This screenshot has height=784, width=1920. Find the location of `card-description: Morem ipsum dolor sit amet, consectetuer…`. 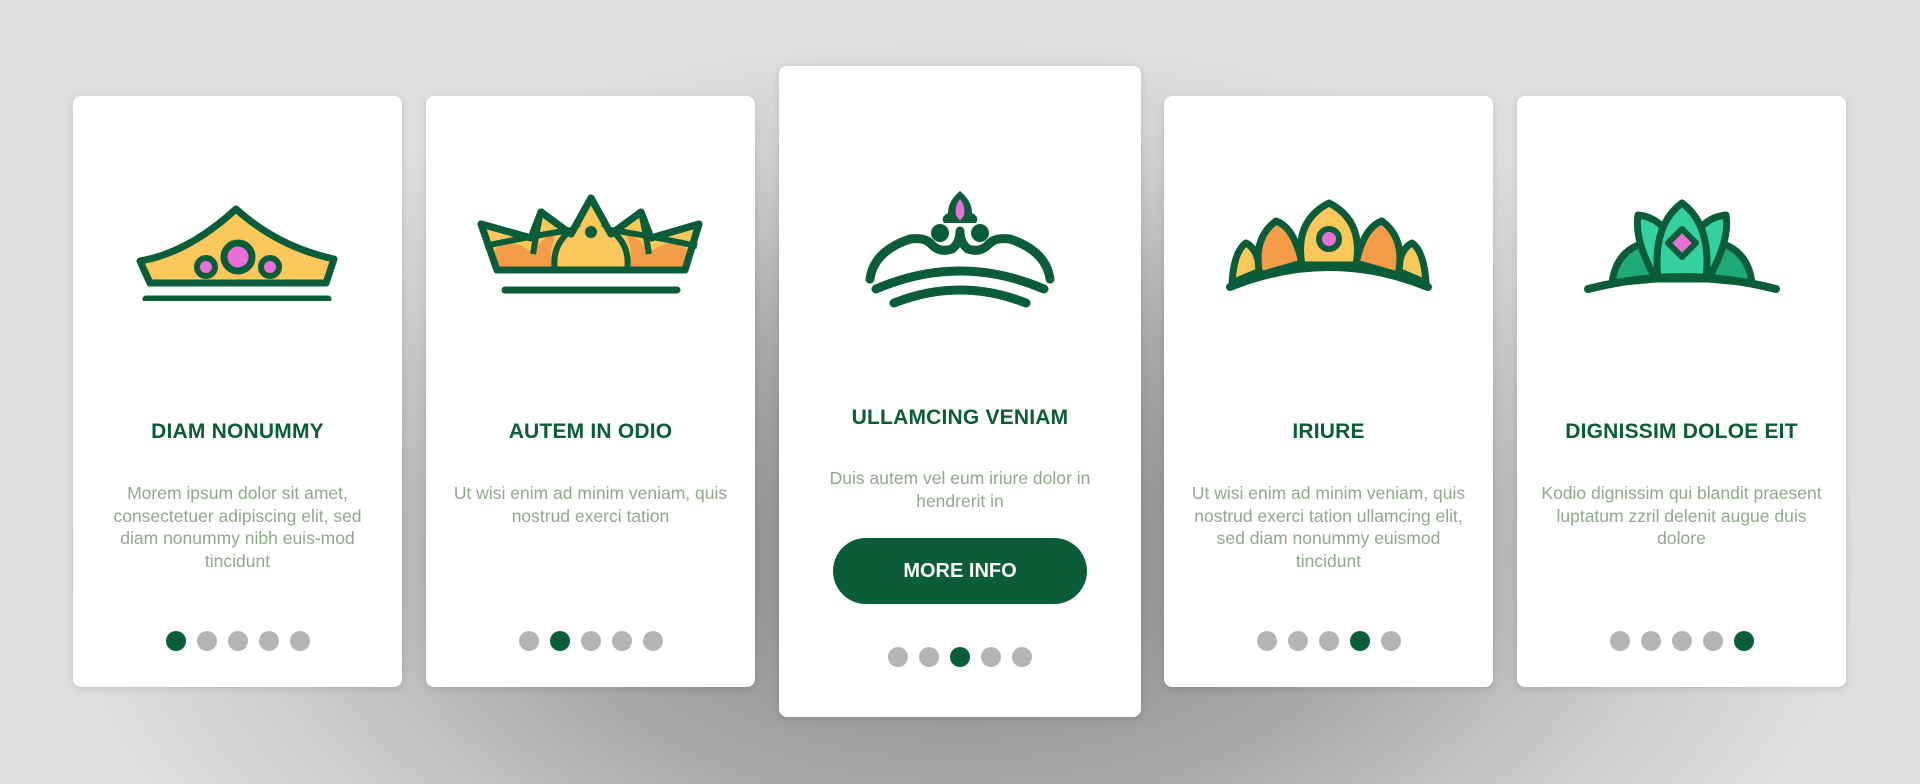

card-description: Morem ipsum dolor sit amet, consectetuer… is located at coordinates (237, 527).